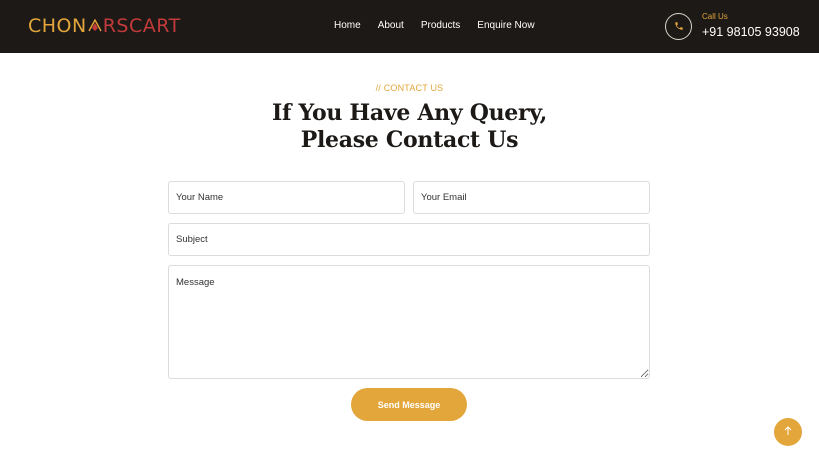 The width and height of the screenshot is (819, 463). I want to click on nav-enquire-now: Enquire Now, so click(505, 26).